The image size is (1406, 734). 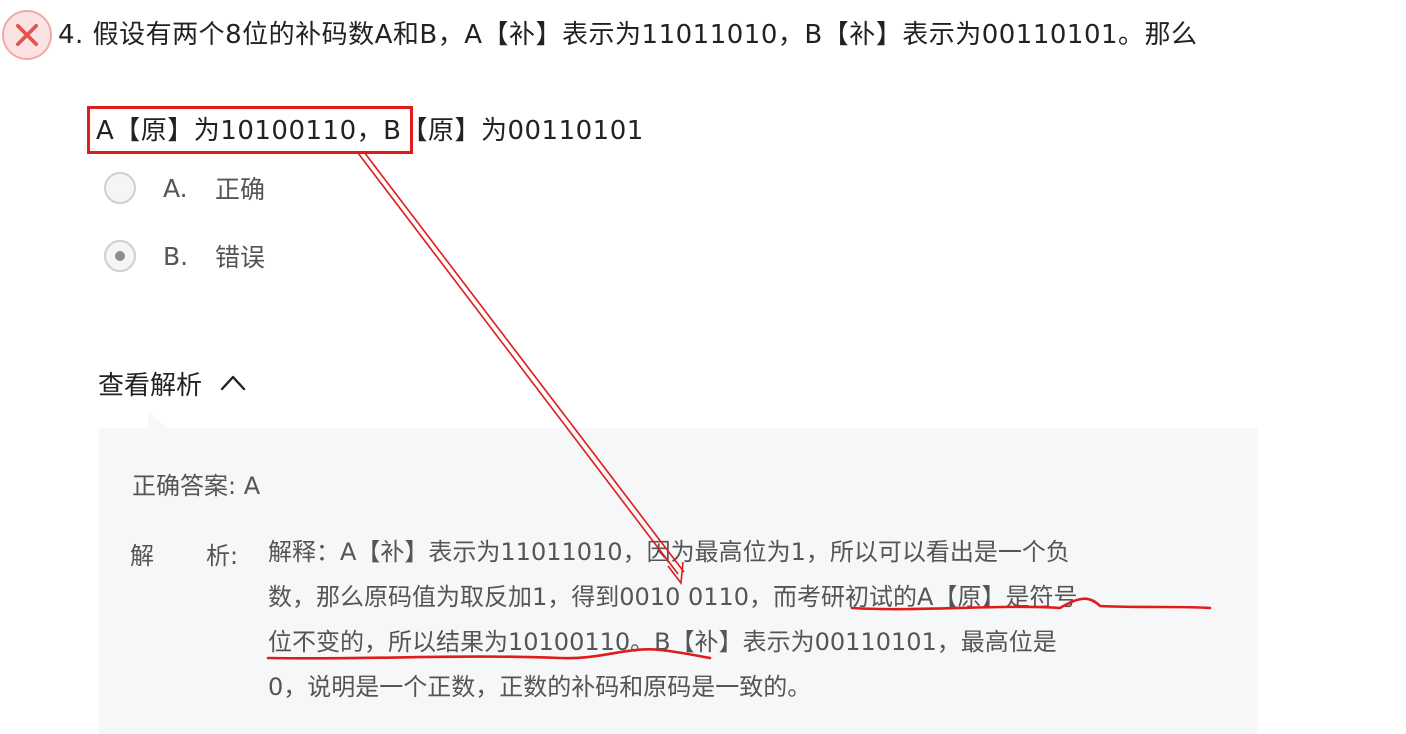 I want to click on explanation-line: 0，说明是一个正数，正数的补码和原码是一致的。, so click(x=540, y=687).